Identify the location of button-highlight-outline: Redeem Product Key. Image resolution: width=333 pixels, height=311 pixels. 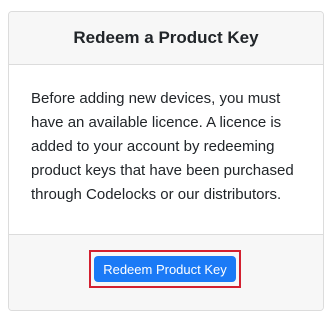
(165, 269).